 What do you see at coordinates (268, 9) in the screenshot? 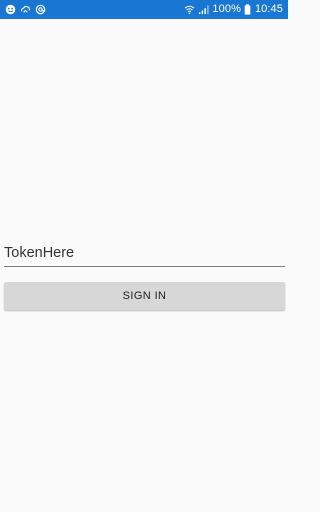
I see `status-time: 10:45` at bounding box center [268, 9].